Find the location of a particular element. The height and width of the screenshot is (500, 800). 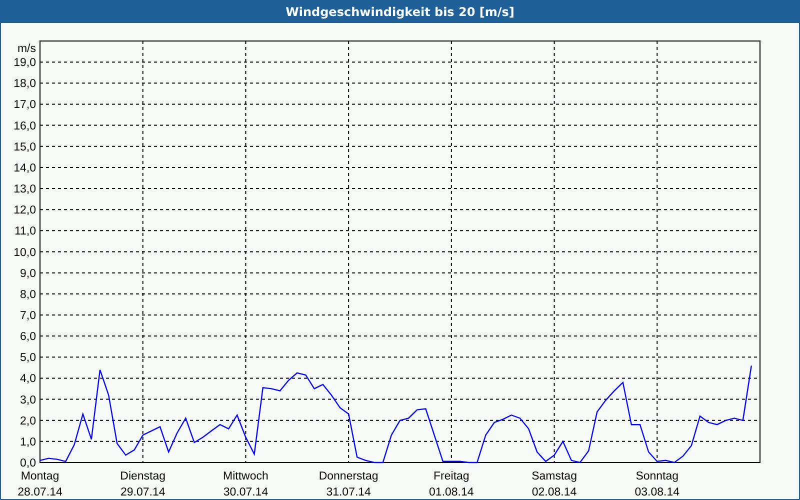

y-axis-label: 18,0 is located at coordinates (25, 84).